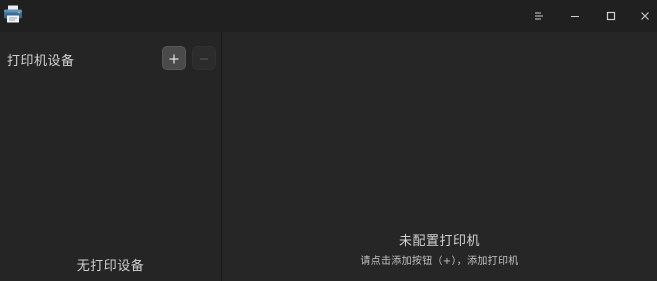  I want to click on minus-icon, so click(204, 58).